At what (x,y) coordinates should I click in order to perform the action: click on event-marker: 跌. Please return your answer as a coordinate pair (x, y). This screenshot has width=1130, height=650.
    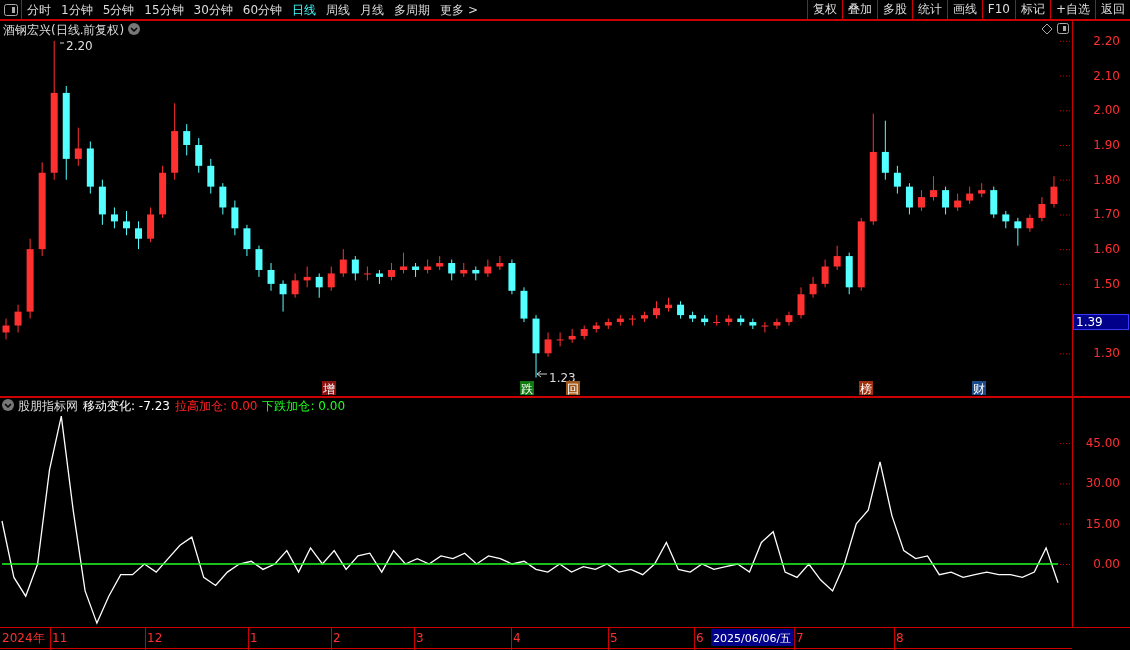
    Looking at the image, I should click on (527, 388).